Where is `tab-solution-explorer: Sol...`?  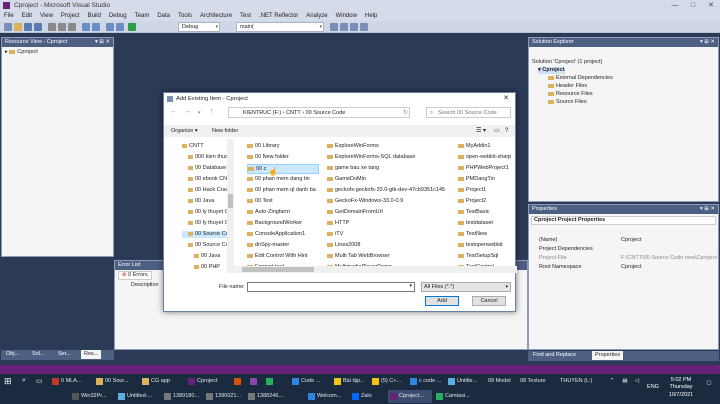
tab-solution-explorer: Sol... is located at coordinates (38, 354).